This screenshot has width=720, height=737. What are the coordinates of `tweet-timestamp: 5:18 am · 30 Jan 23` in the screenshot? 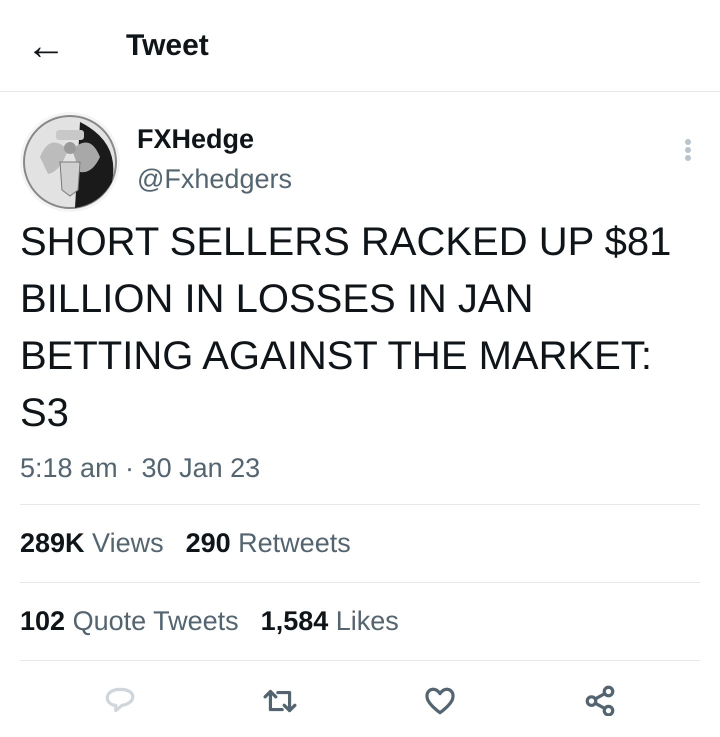 It's located at (141, 468).